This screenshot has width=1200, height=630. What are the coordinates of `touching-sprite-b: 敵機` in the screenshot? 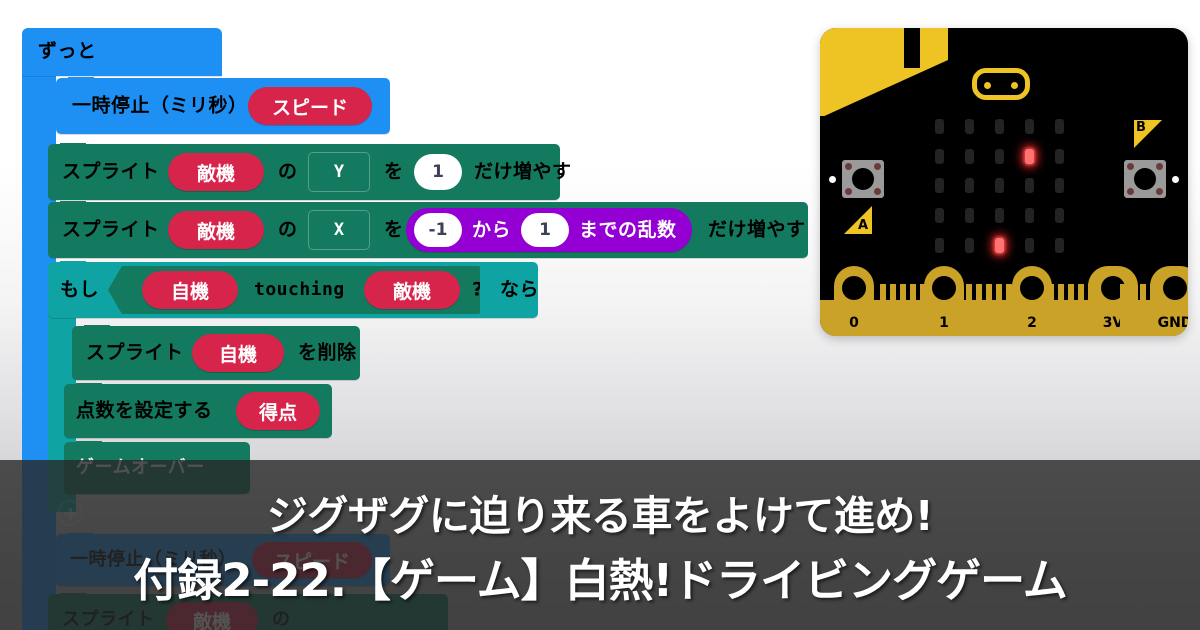 It's located at (412, 290).